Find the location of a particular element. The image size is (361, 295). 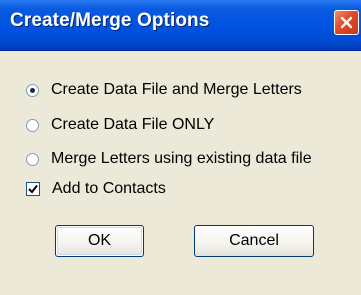

option-create-and-merge: Create Data File and Merge Letters is located at coordinates (164, 90).